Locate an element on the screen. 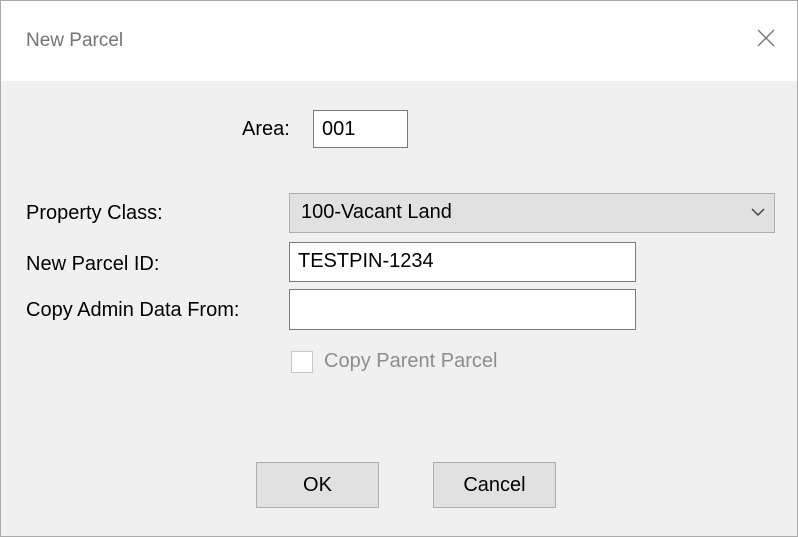  close-icon is located at coordinates (766, 38).